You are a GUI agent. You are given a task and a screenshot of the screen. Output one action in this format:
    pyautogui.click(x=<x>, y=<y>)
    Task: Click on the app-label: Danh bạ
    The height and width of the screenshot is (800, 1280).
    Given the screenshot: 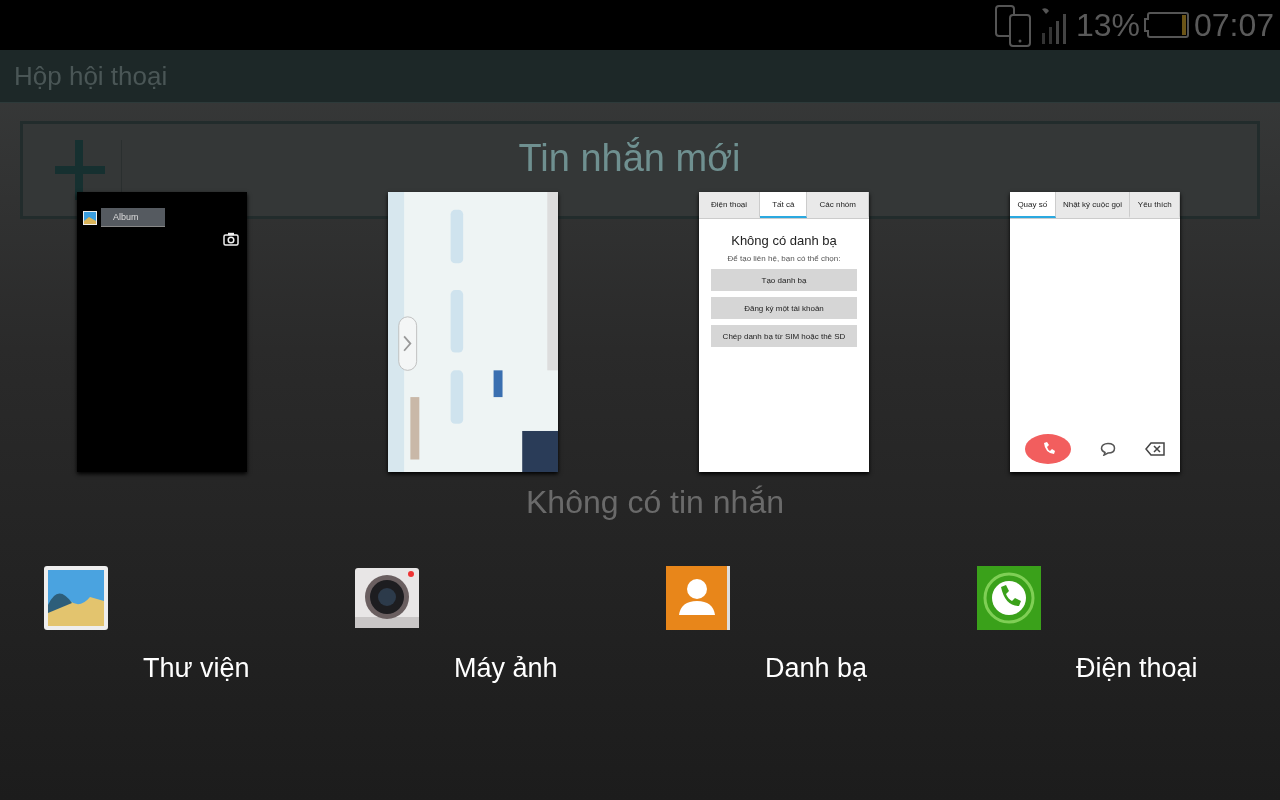 What is the action you would take?
    pyautogui.click(x=816, y=668)
    